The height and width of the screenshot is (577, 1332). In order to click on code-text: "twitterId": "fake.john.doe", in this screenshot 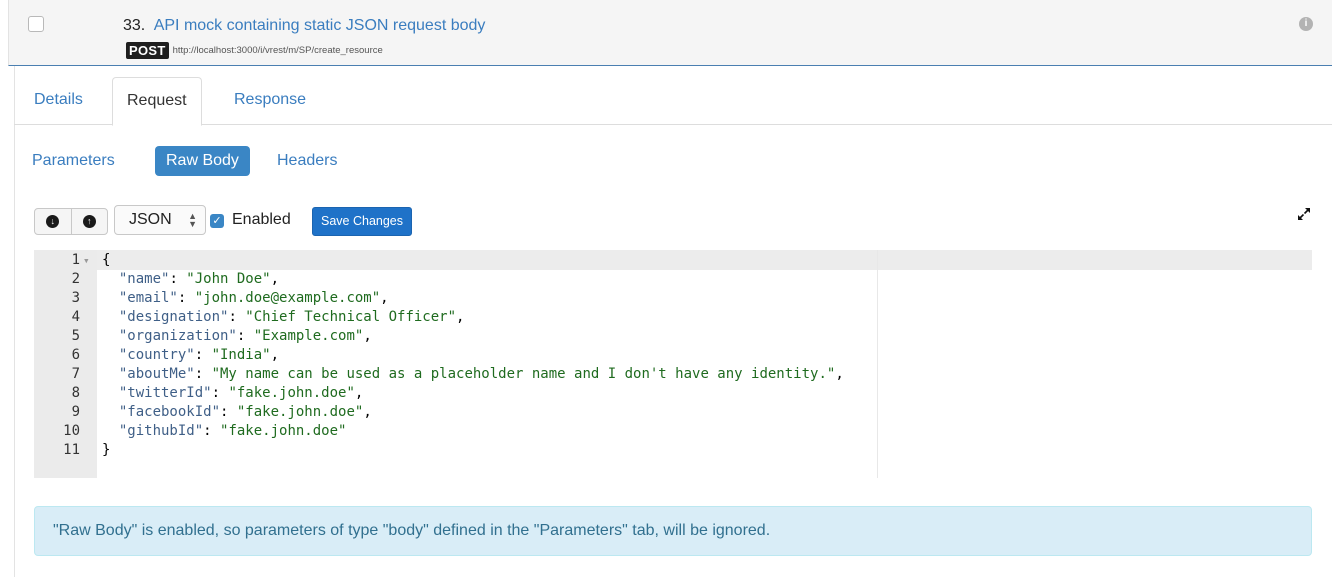, I will do `click(232, 393)`.